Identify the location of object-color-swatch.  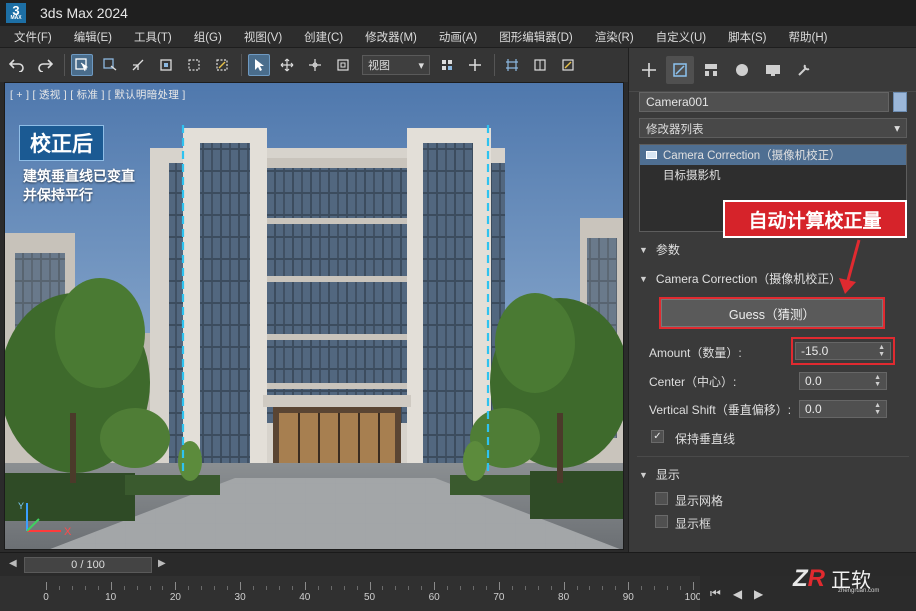
(900, 102).